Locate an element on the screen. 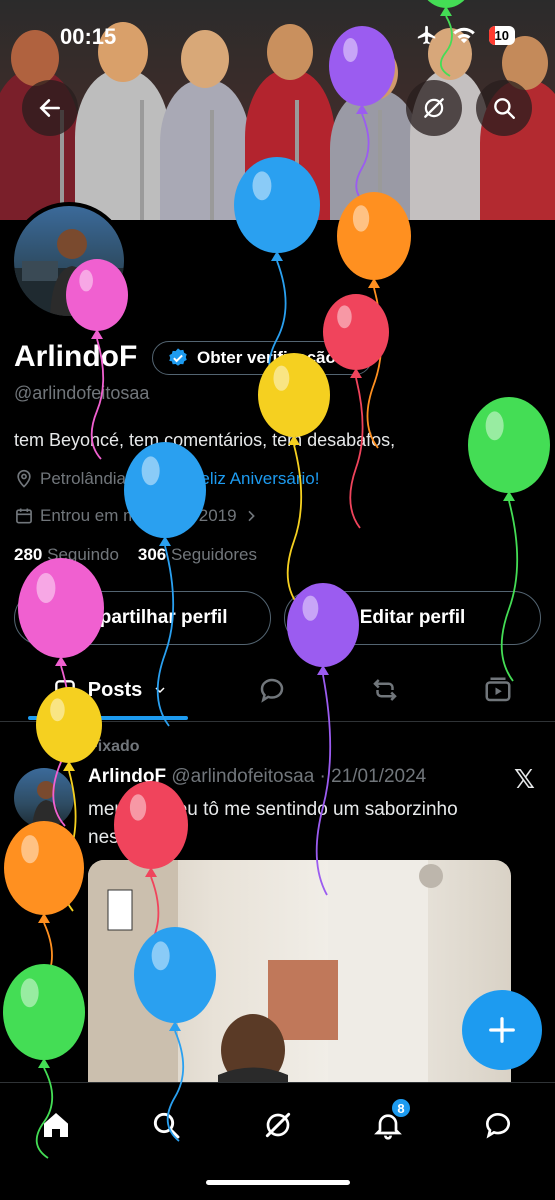  wifi-icon is located at coordinates (463, 35).